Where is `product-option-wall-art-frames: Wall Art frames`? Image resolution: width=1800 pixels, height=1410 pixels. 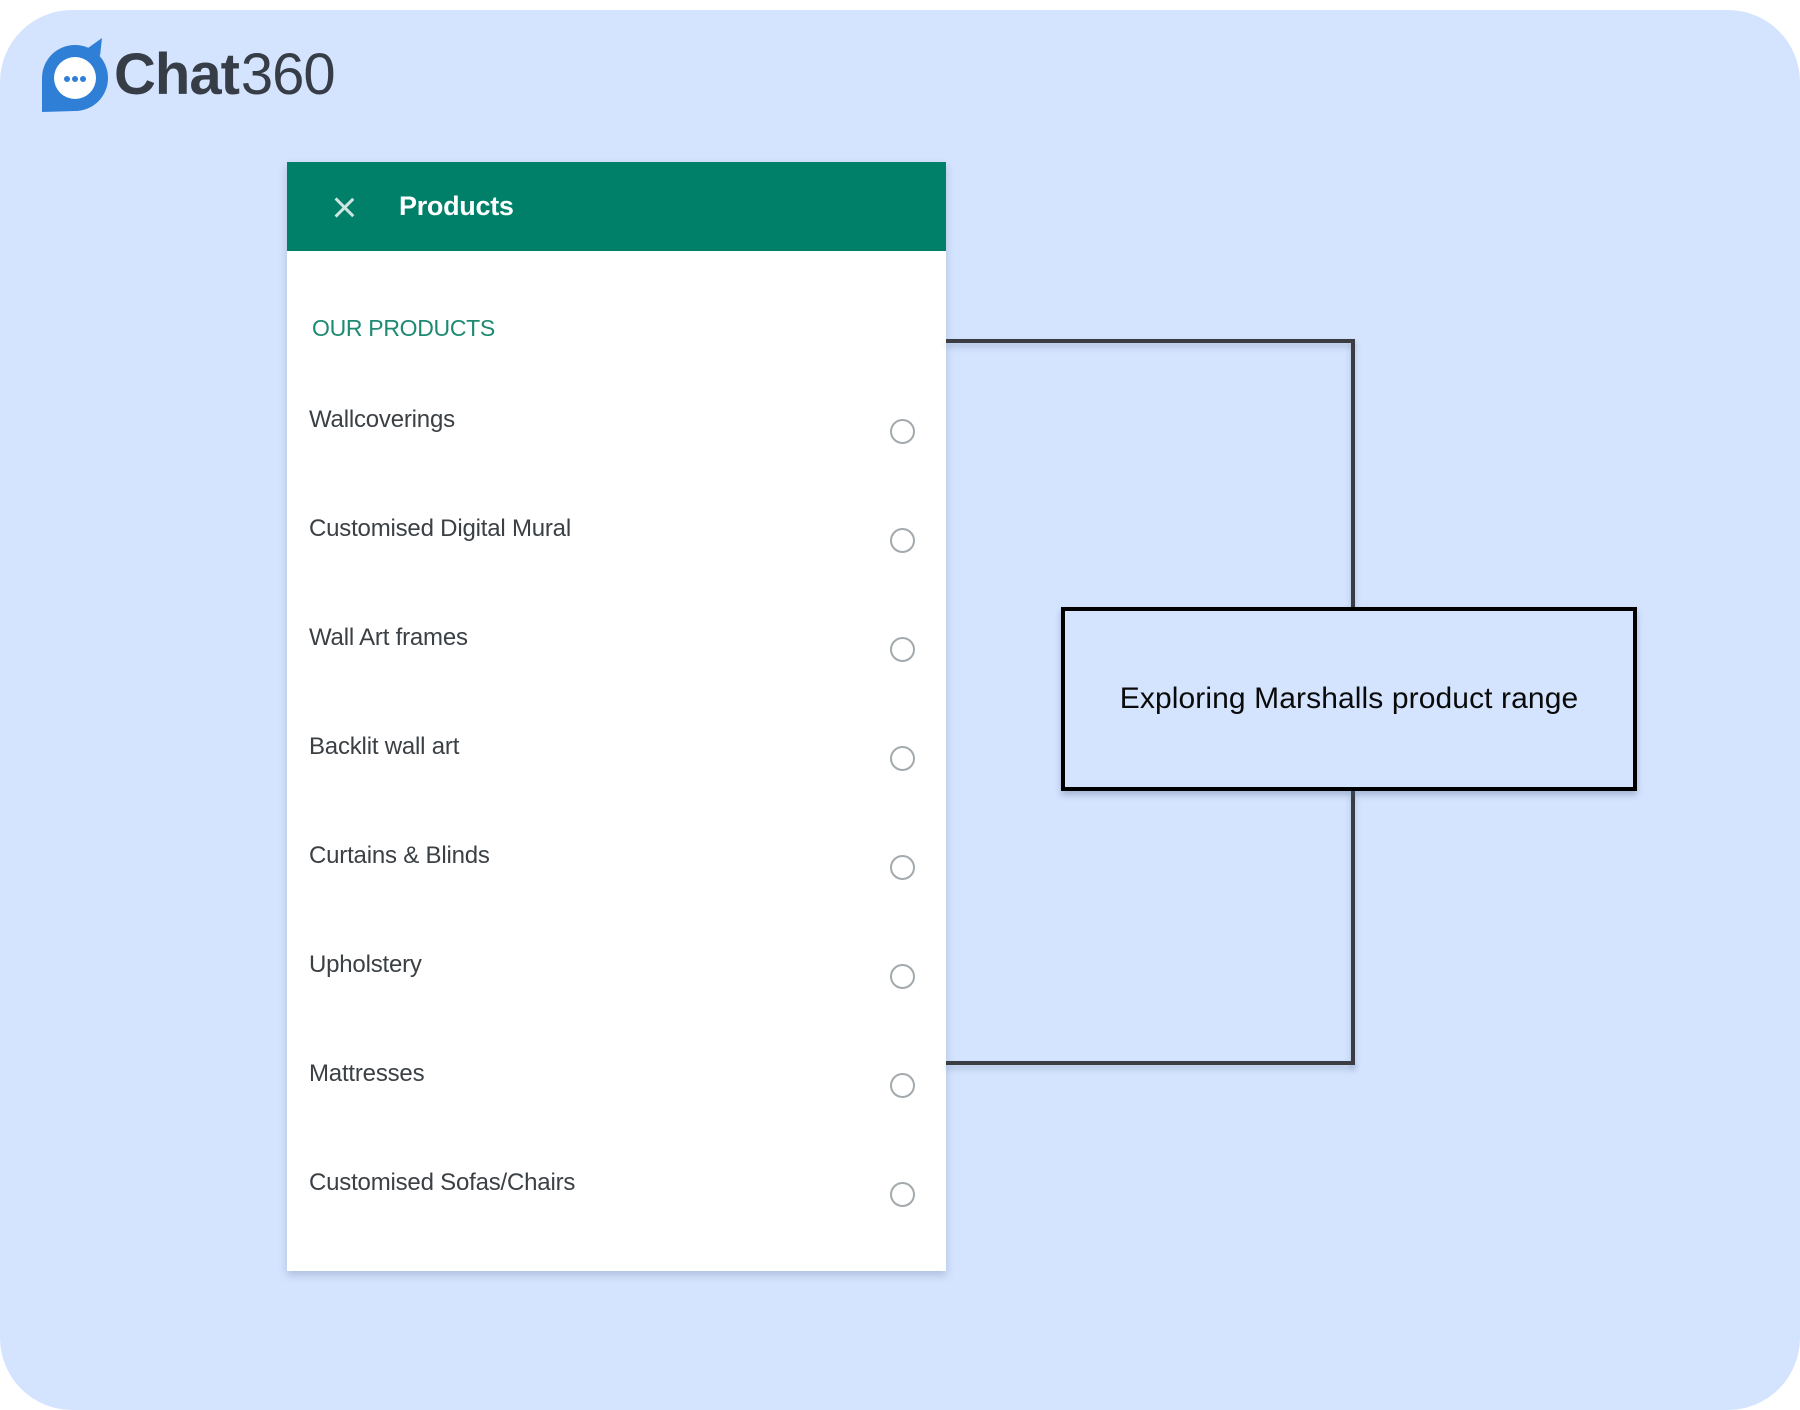
product-option-wall-art-frames: Wall Art frames is located at coordinates (616, 678).